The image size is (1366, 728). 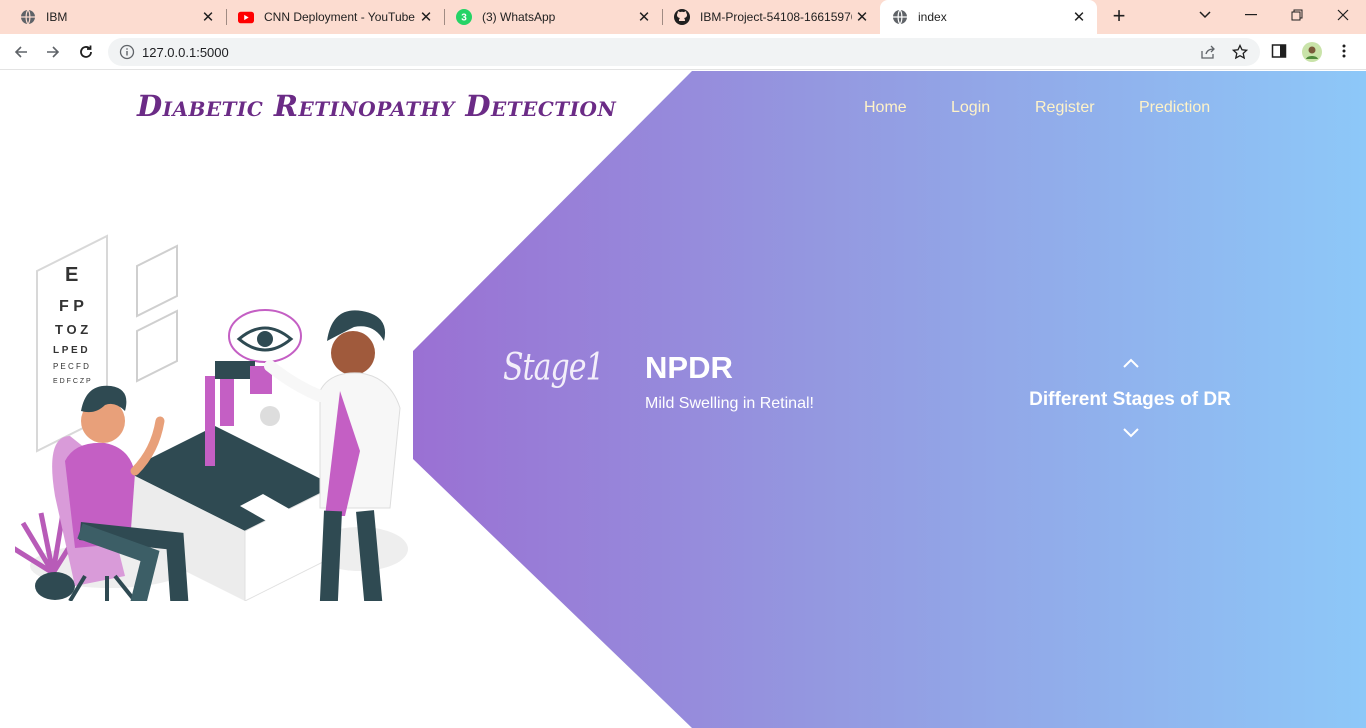 What do you see at coordinates (1312, 52) in the screenshot?
I see `profile-avatar` at bounding box center [1312, 52].